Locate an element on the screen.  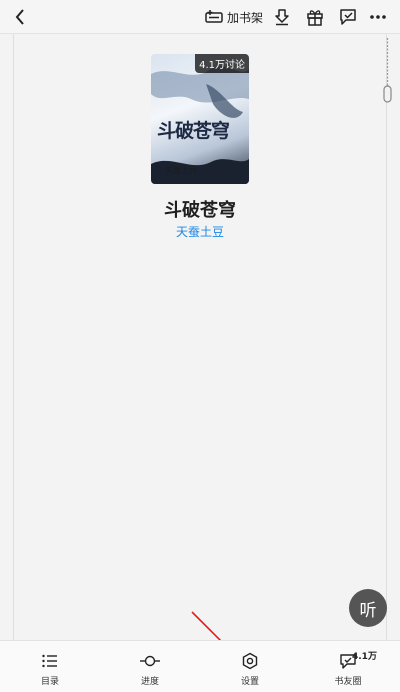
add-shelf-icon is located at coordinates (214, 16).